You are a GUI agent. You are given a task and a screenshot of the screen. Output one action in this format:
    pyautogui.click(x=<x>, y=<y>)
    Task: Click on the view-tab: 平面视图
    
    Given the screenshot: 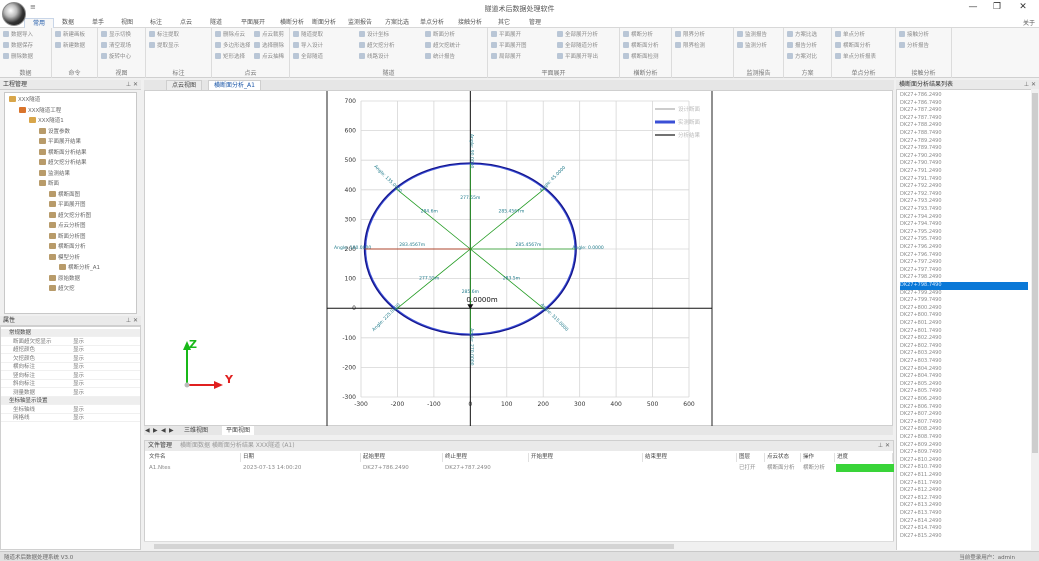 What is the action you would take?
    pyautogui.click(x=238, y=430)
    